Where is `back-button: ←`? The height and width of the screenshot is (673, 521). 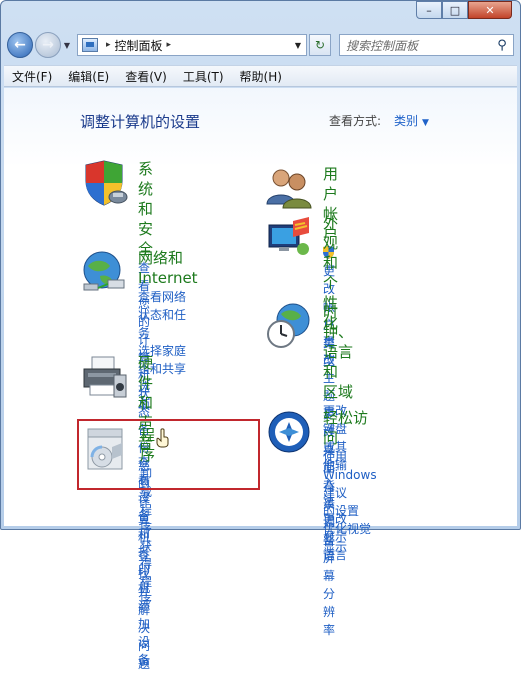
back-button: ← is located at coordinates (20, 45).